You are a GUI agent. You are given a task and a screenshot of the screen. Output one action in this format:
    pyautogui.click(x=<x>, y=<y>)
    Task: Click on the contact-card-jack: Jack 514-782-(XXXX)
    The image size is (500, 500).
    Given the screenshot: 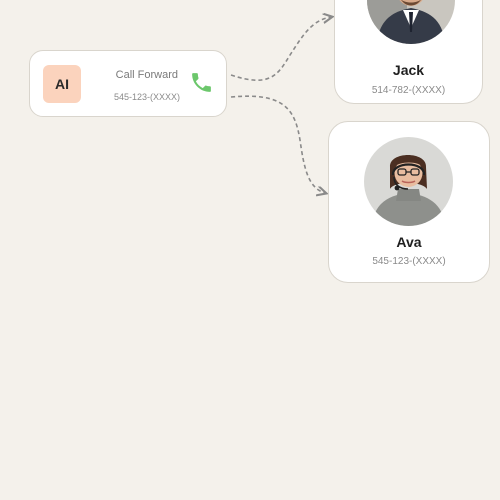 What is the action you would take?
    pyautogui.click(x=408, y=52)
    